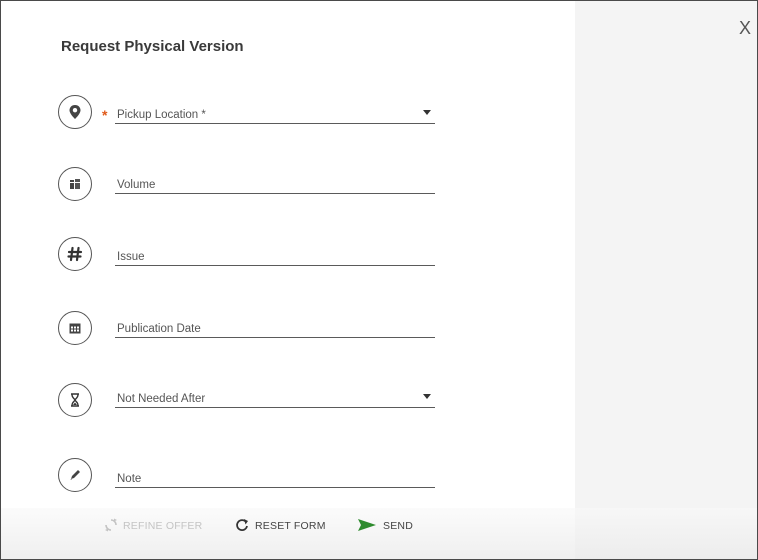 The image size is (758, 560). What do you see at coordinates (290, 526) in the screenshot?
I see `reset-form-label: RESET FORM` at bounding box center [290, 526].